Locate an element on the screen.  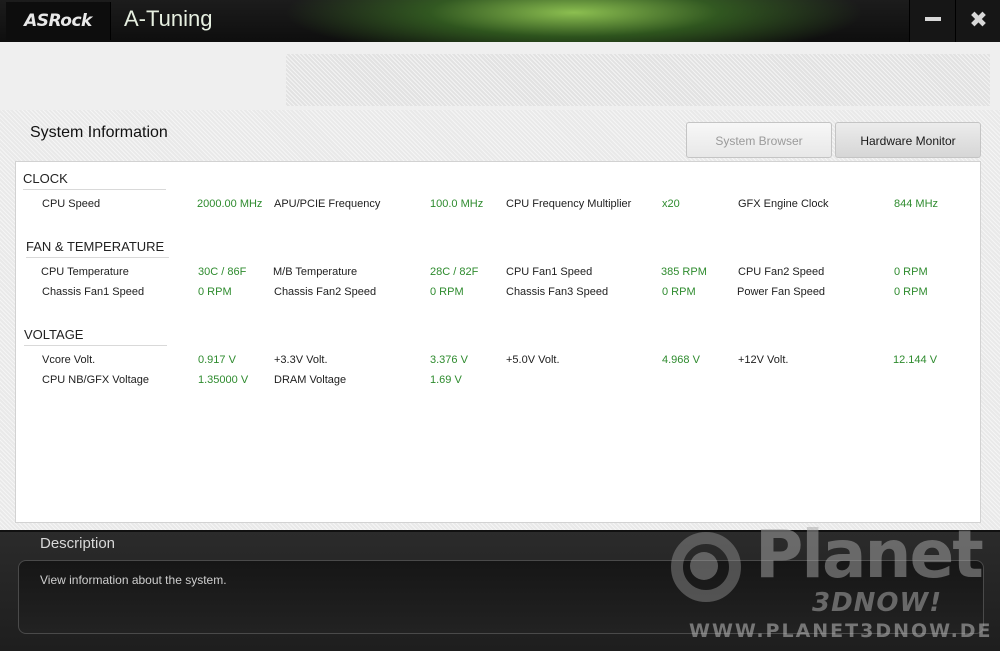
watermark-url: WWW.PLANET3DNOW.DE is located at coordinates (841, 631).